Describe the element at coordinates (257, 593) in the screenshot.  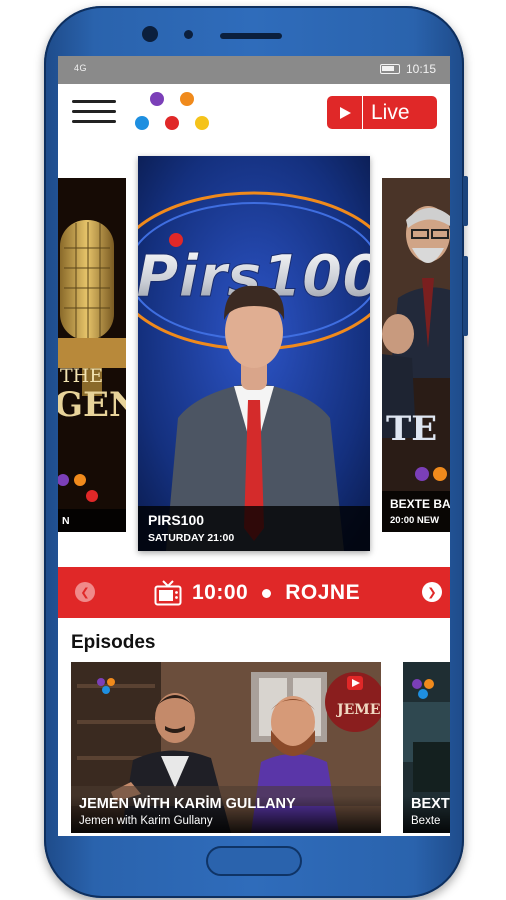
I see `now-playing-info: 10:00 ROJNE` at that location.